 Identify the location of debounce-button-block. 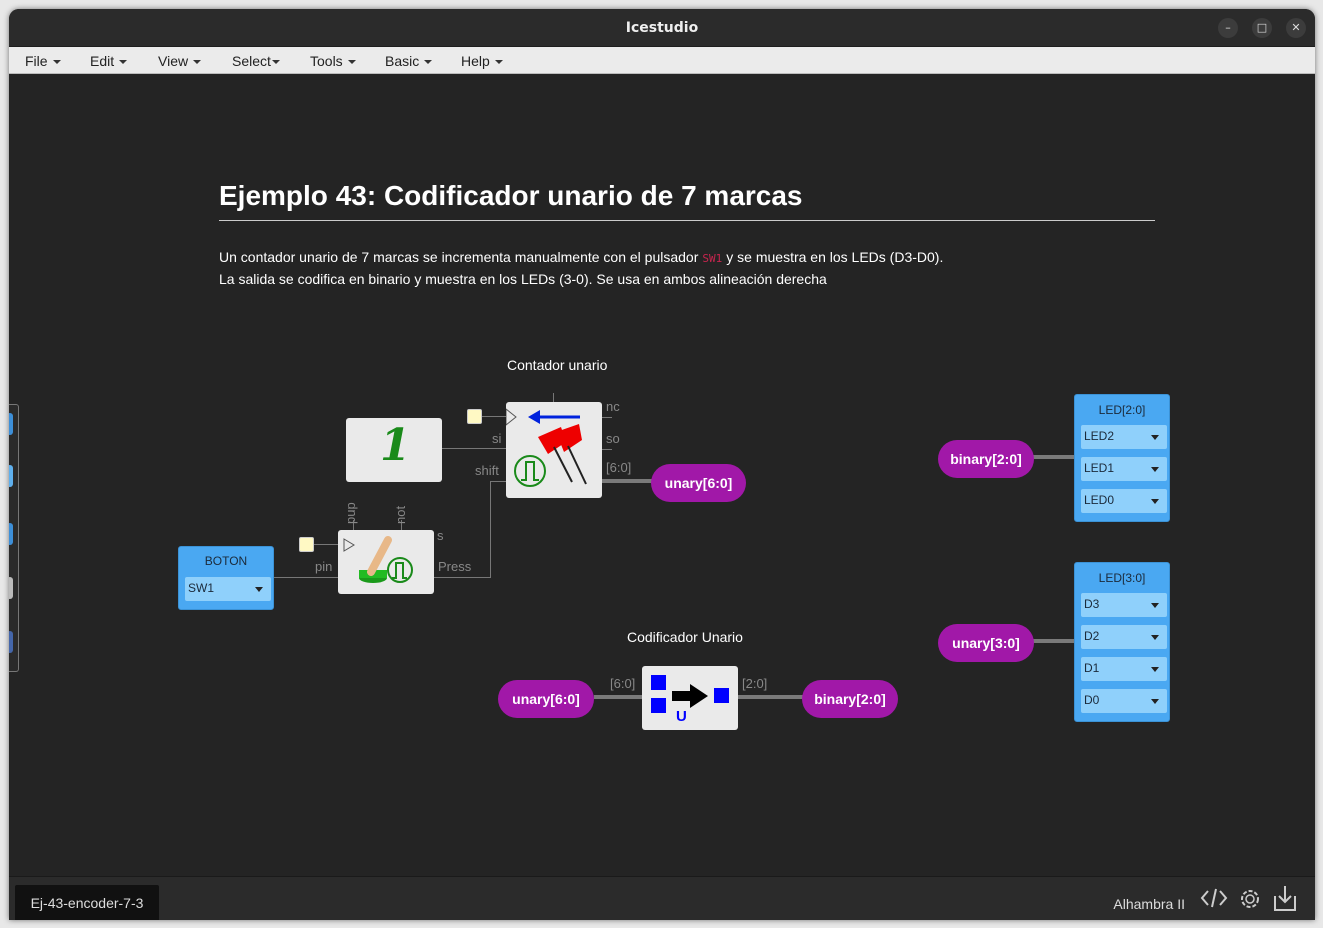
(386, 562).